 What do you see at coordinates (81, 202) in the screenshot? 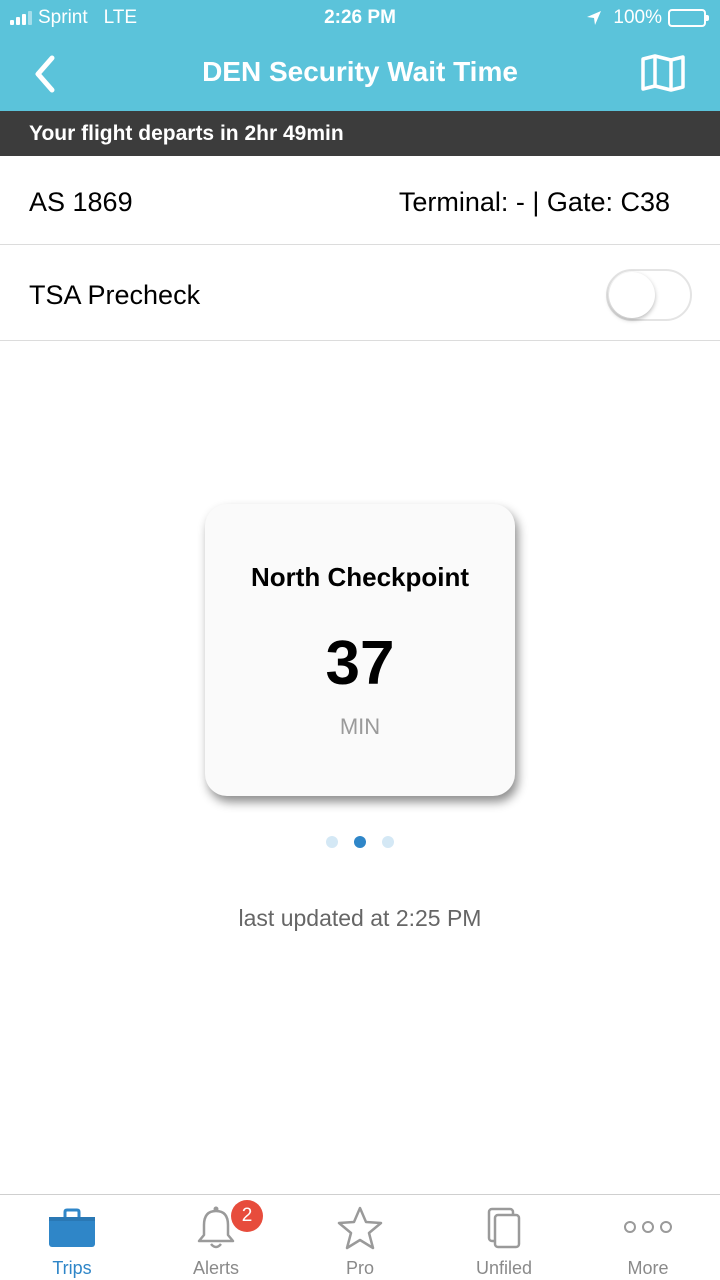
I see `flight-number: AS 1869` at bounding box center [81, 202].